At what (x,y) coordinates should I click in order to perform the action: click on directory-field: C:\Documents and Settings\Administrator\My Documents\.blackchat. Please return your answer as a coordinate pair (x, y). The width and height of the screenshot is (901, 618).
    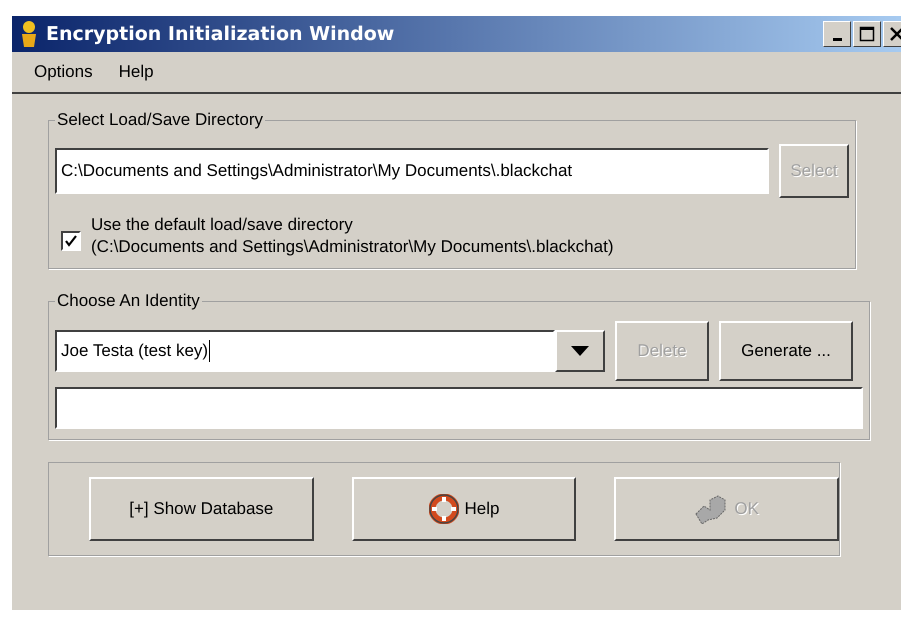
    Looking at the image, I should click on (412, 171).